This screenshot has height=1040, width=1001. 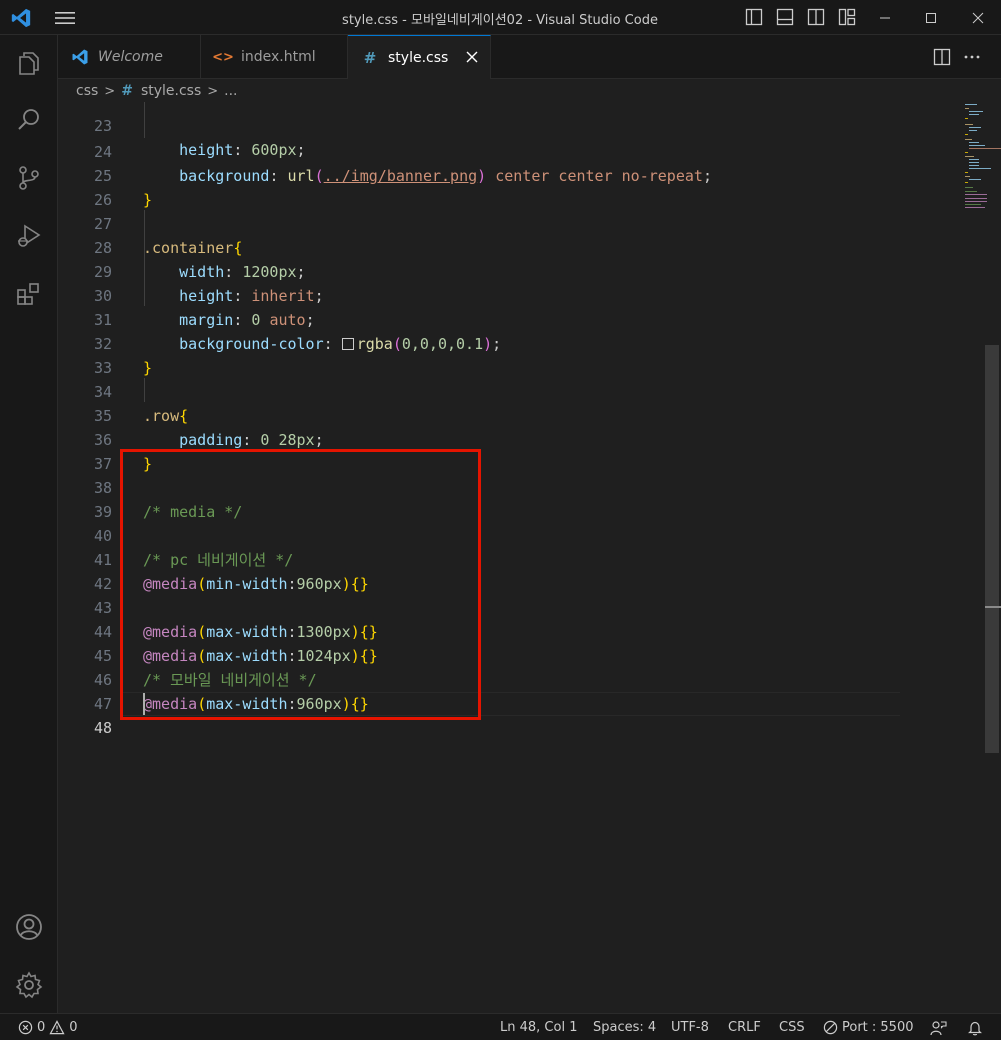 I want to click on toggle-secondary-sidebar-icon, so click(x=816, y=17).